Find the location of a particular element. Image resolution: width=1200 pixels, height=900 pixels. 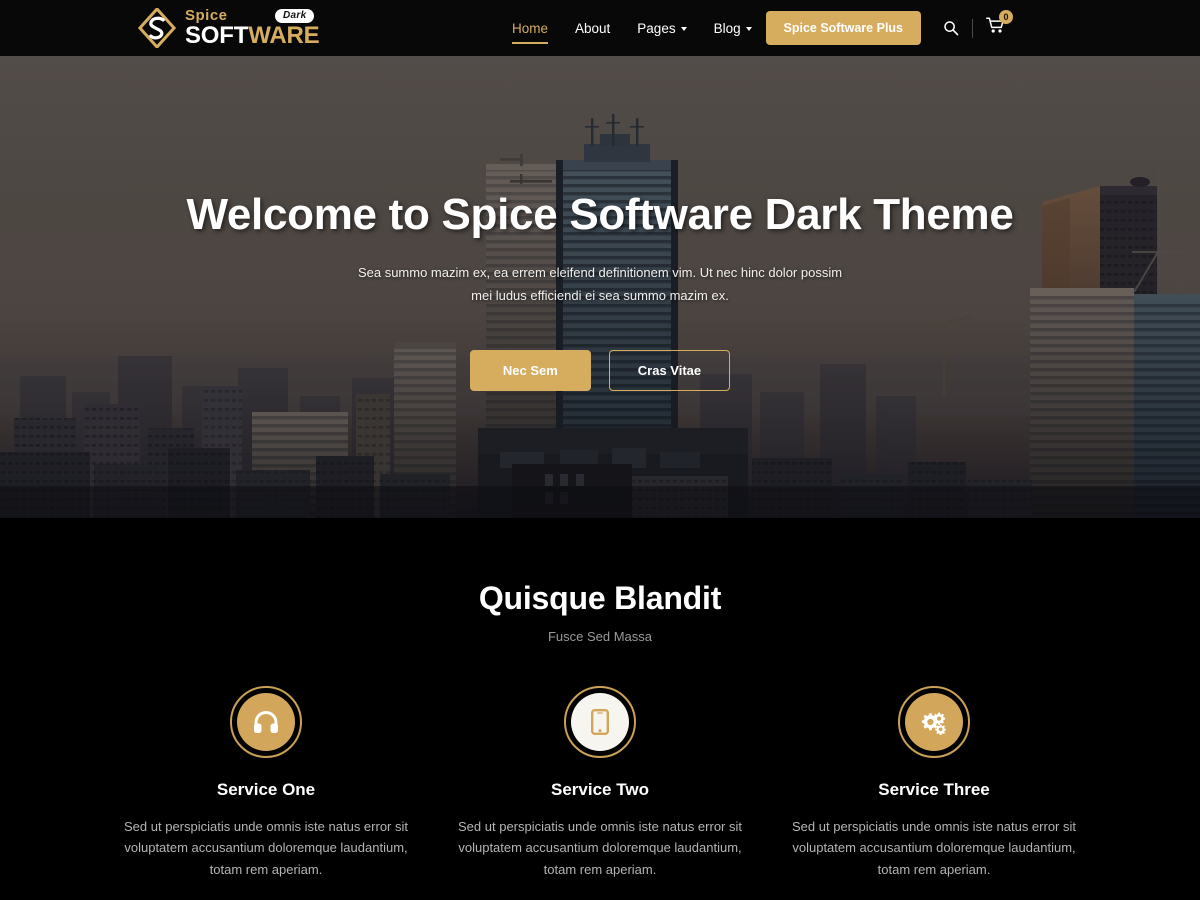

diamond-s-logo-icon is located at coordinates (157, 28).